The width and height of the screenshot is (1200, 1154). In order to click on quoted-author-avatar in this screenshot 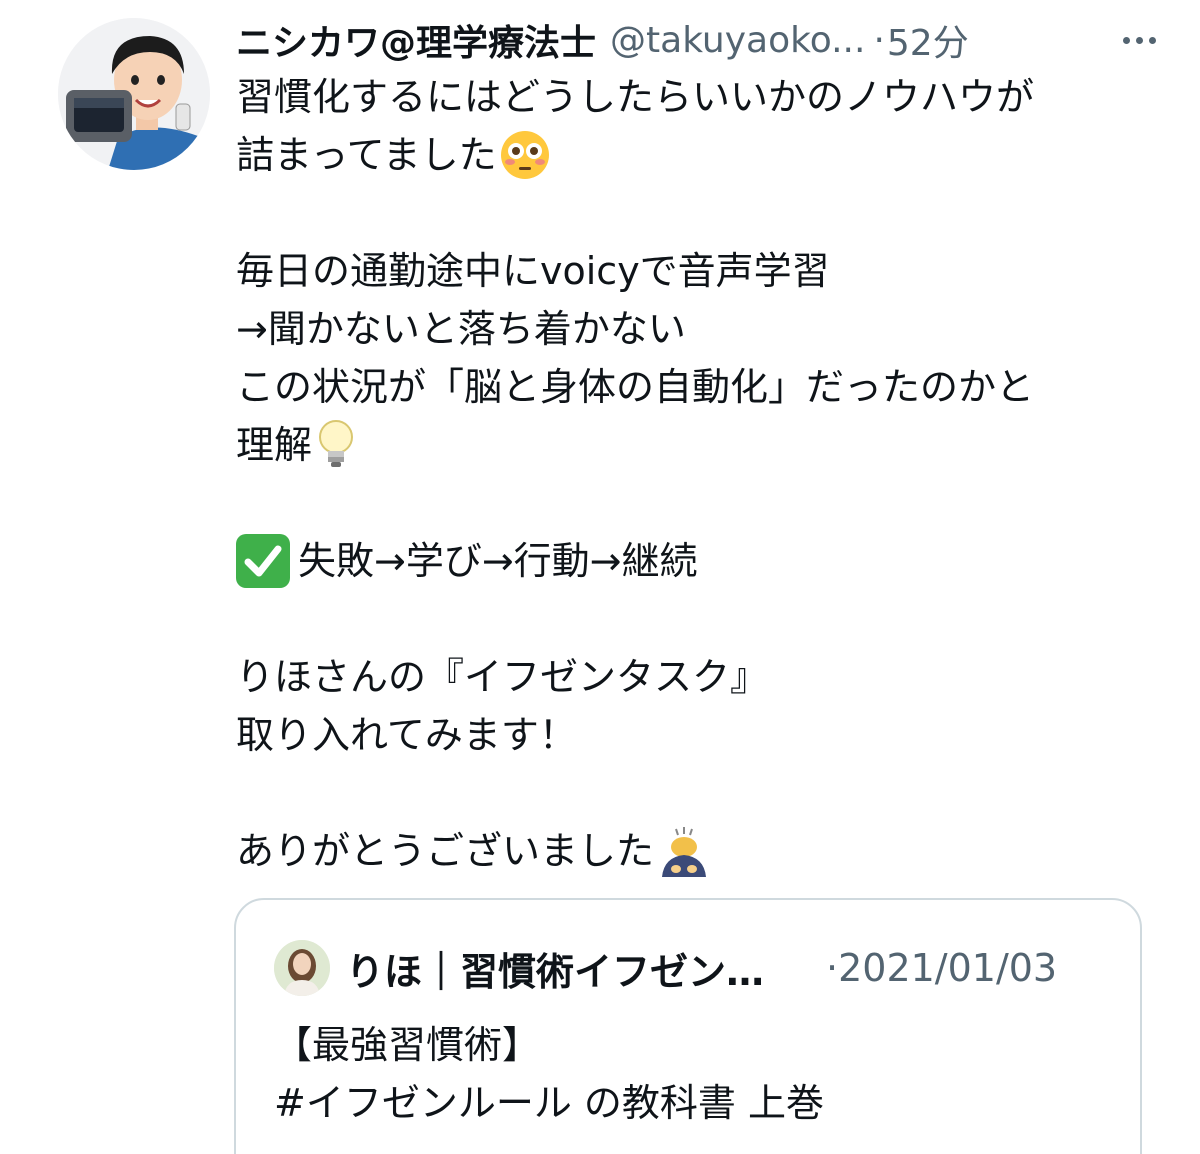, I will do `click(302, 968)`.